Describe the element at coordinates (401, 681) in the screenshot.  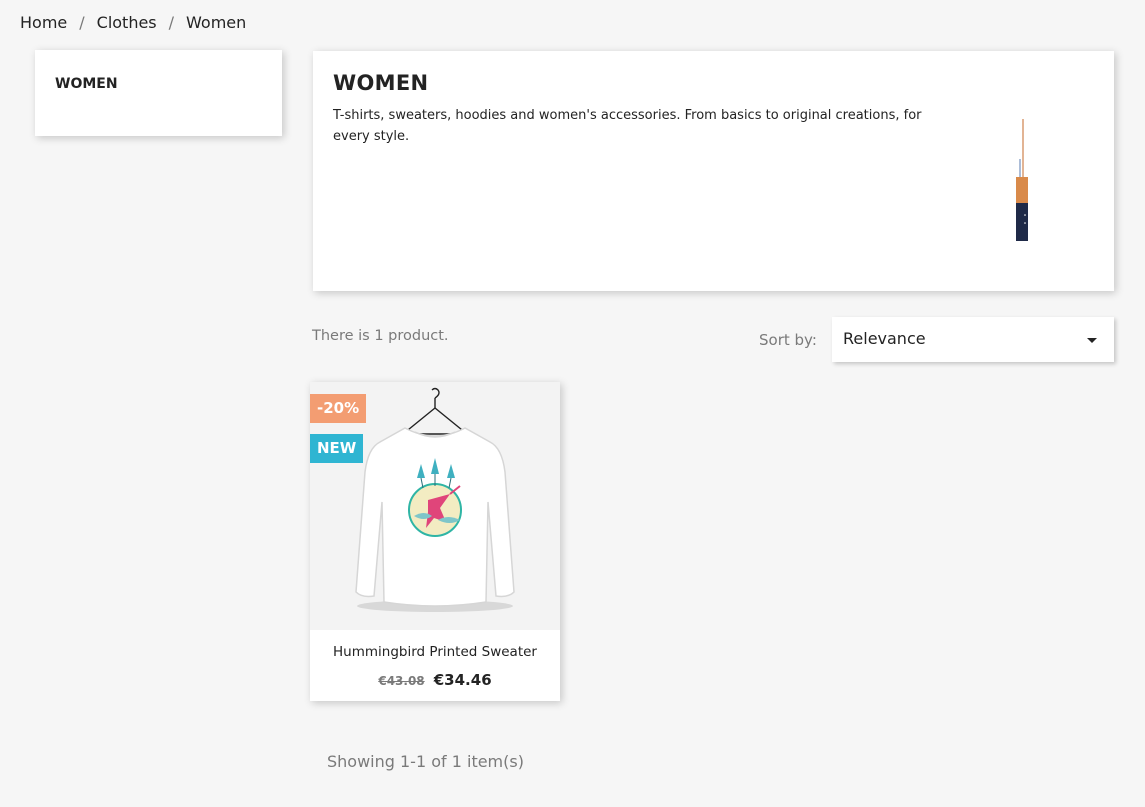
I see `regular-price: €43.08` at that location.